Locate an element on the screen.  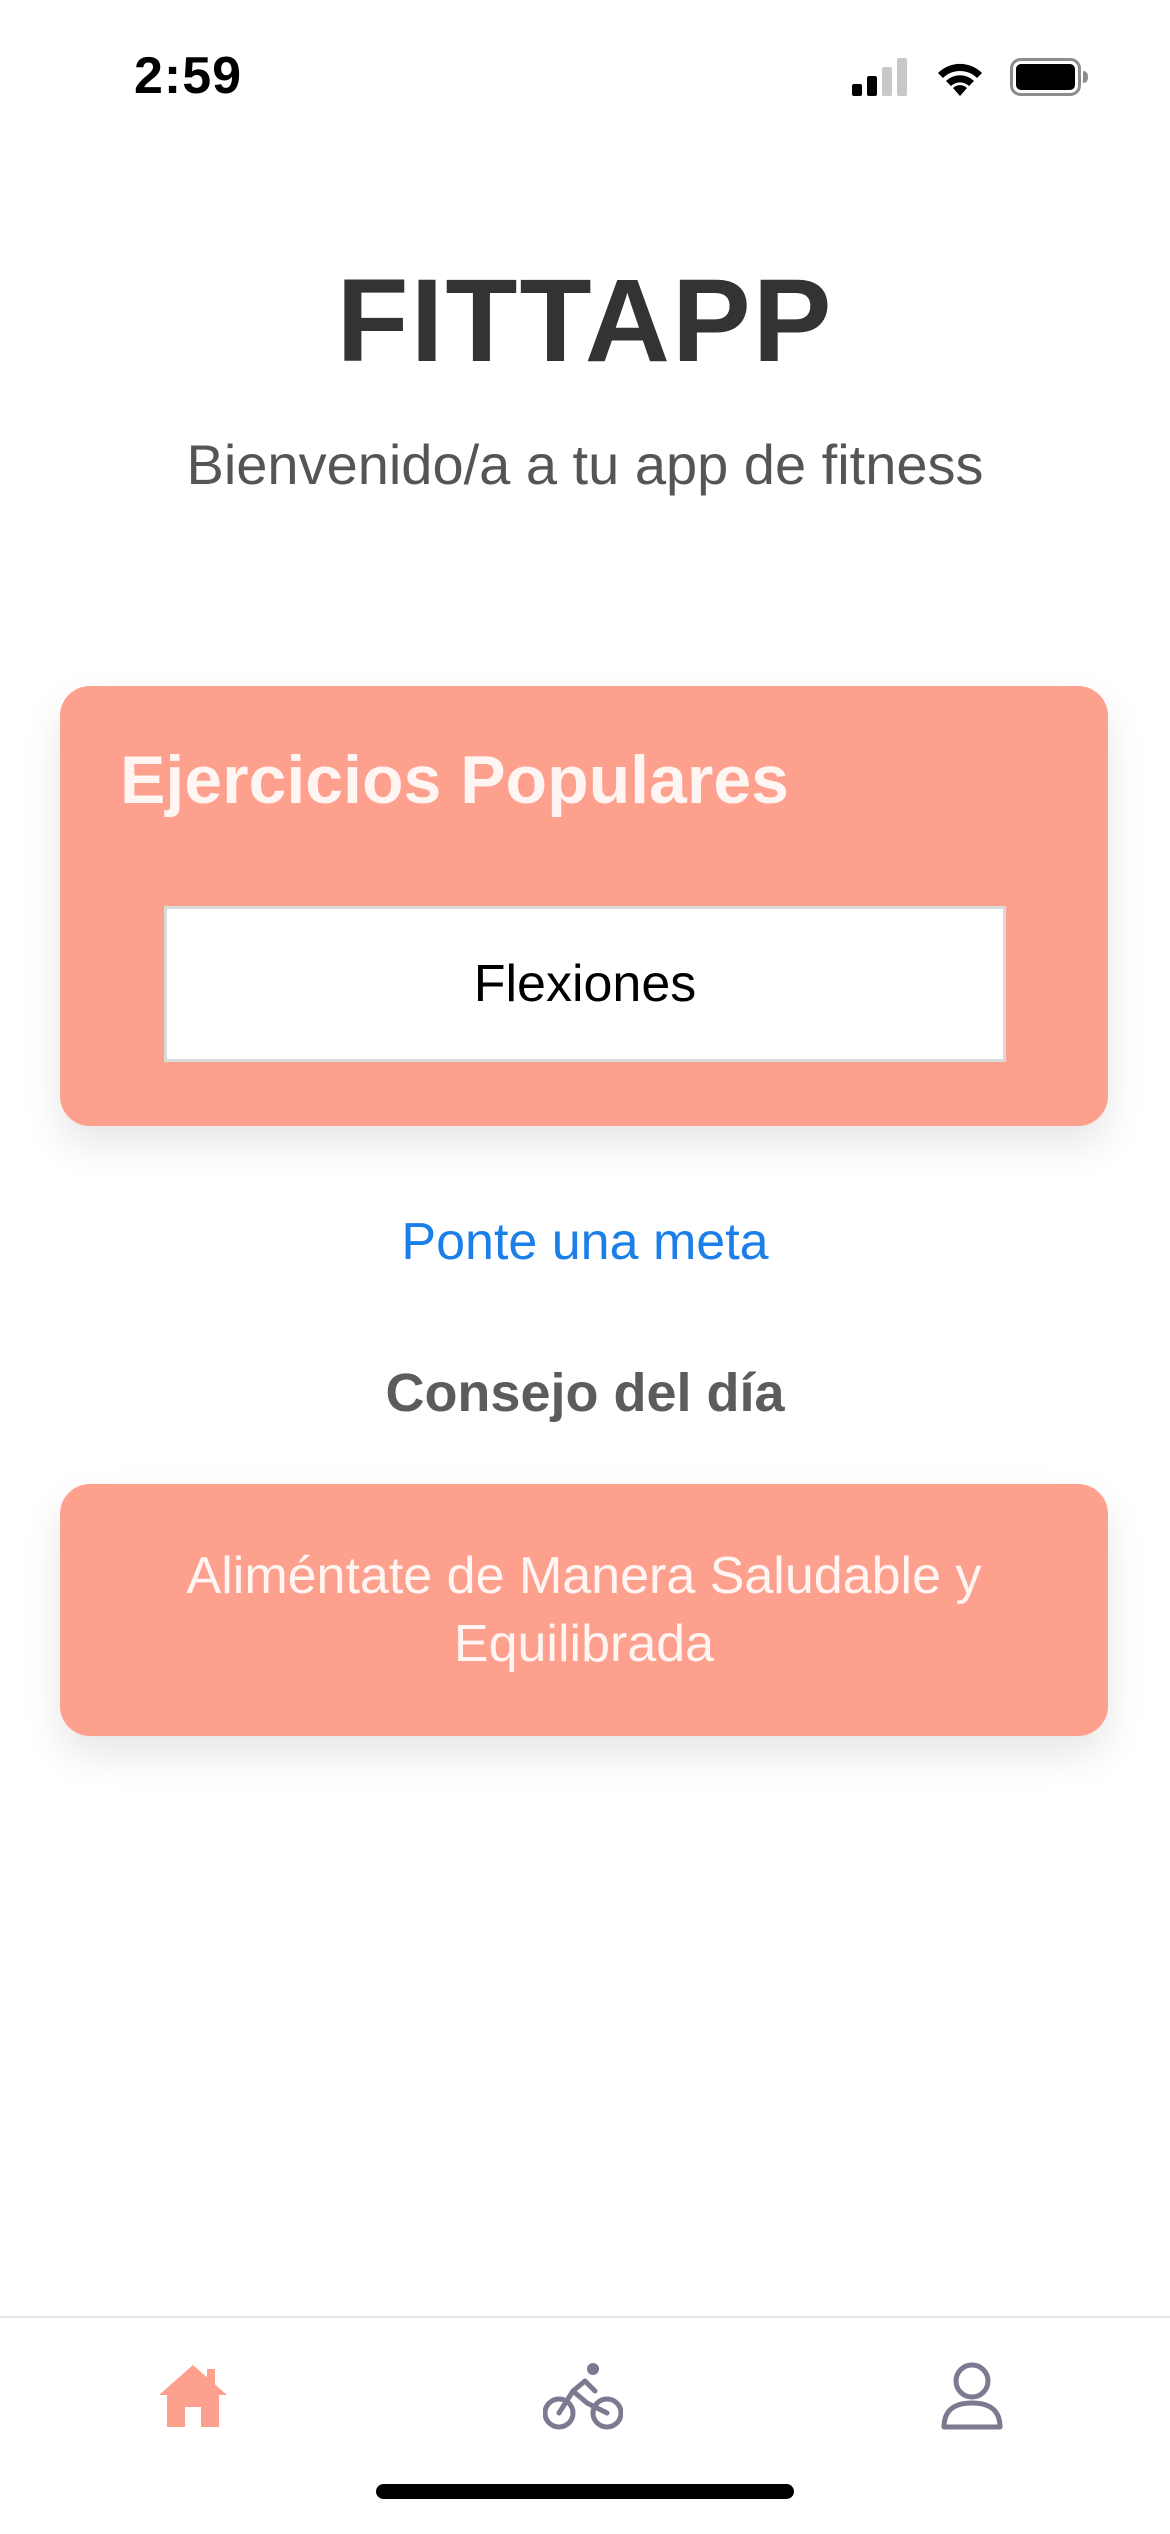
set-goal-link: Ponte una meta is located at coordinates (585, 1242).